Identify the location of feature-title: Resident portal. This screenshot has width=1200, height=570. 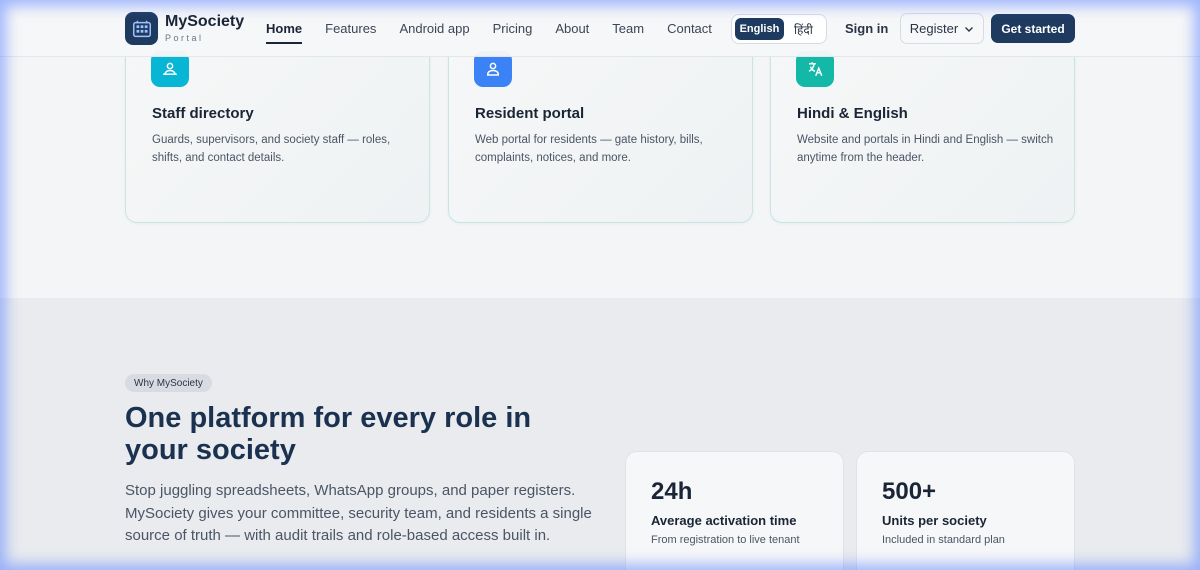
(530, 113).